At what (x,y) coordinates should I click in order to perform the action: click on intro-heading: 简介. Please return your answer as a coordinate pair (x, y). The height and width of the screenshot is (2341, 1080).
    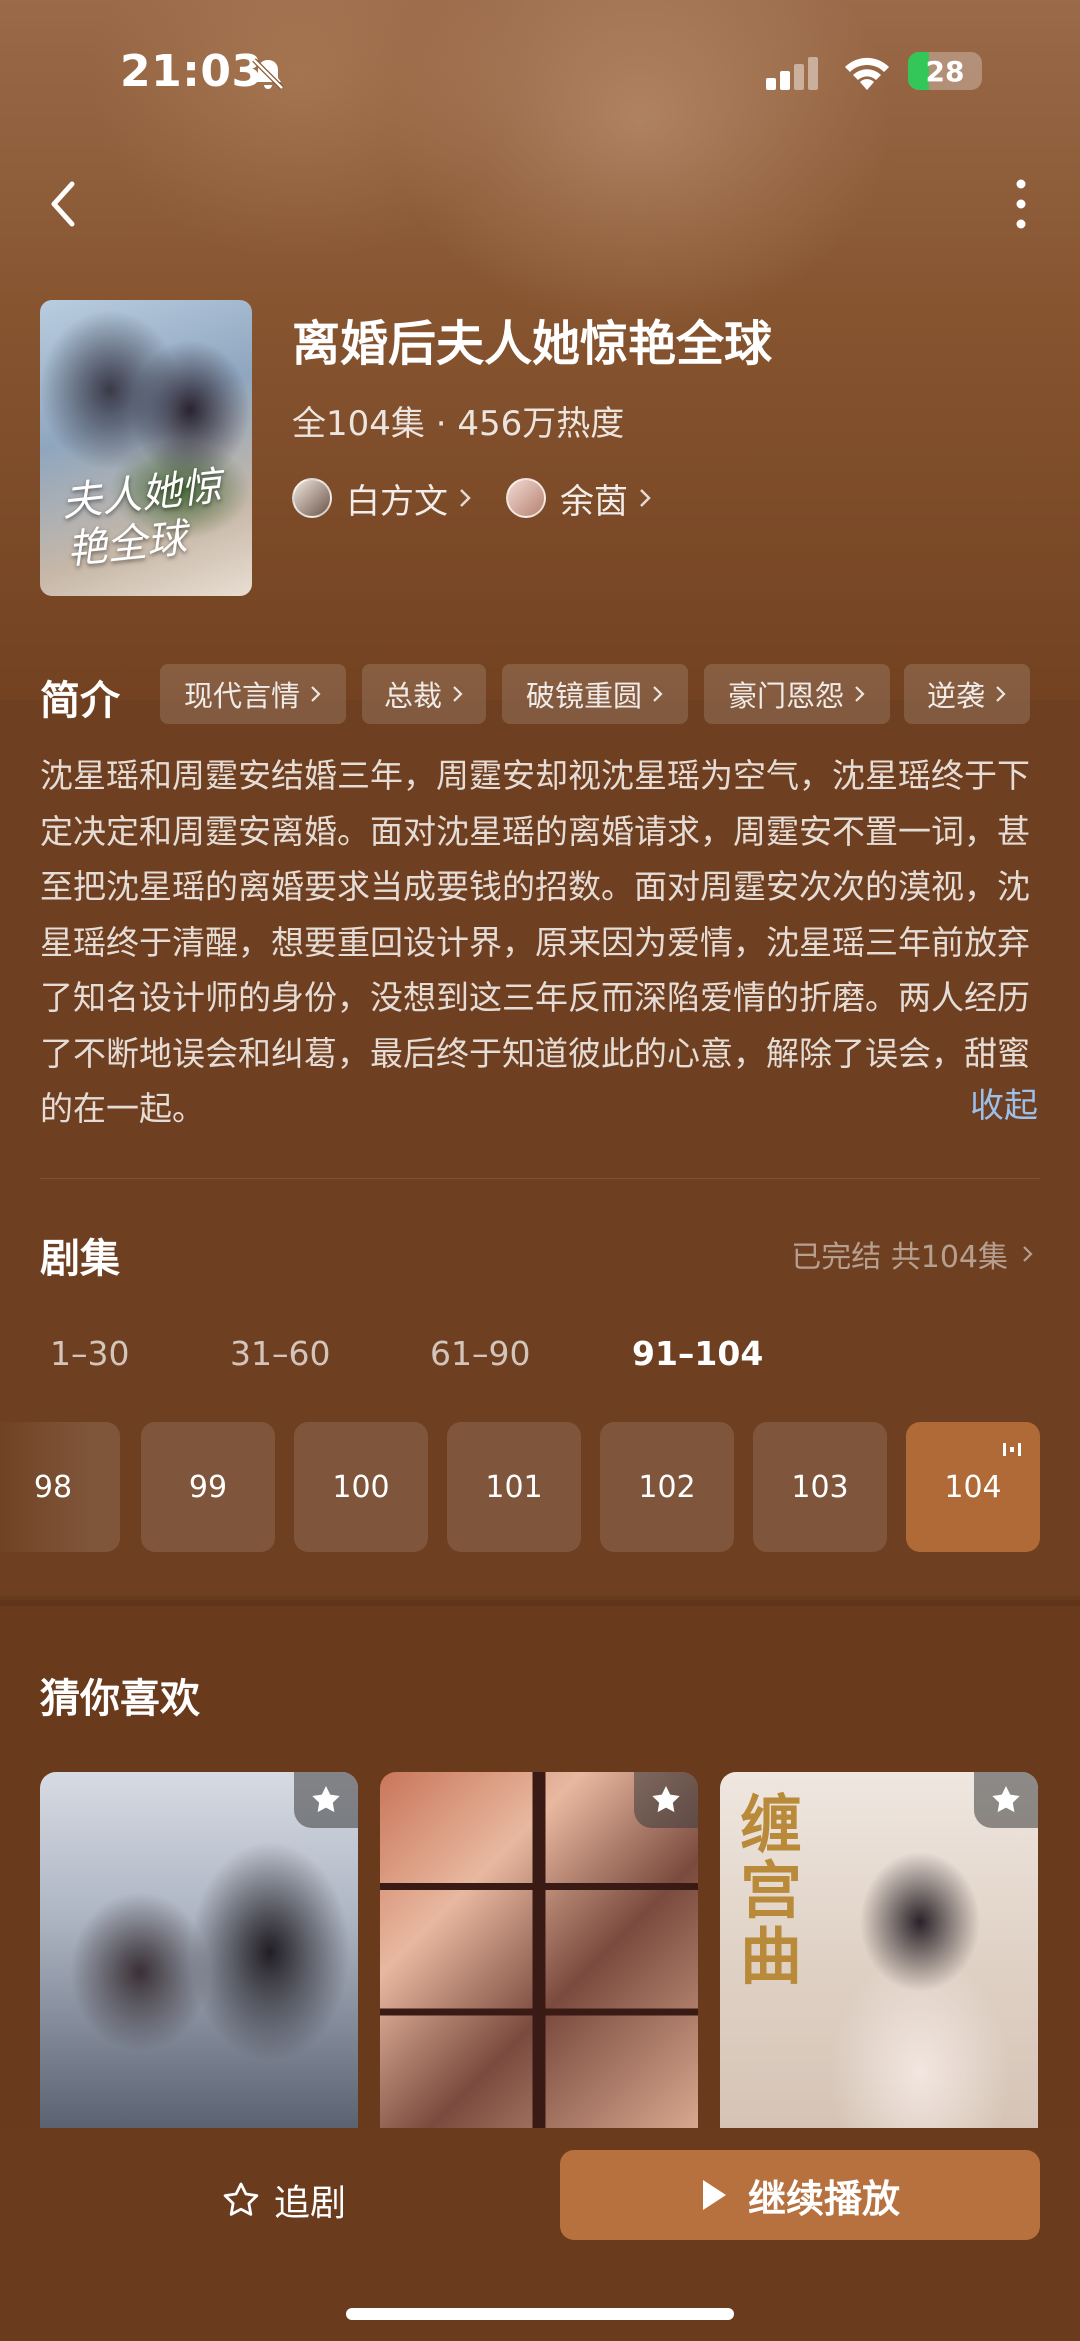
    Looking at the image, I should click on (80, 701).